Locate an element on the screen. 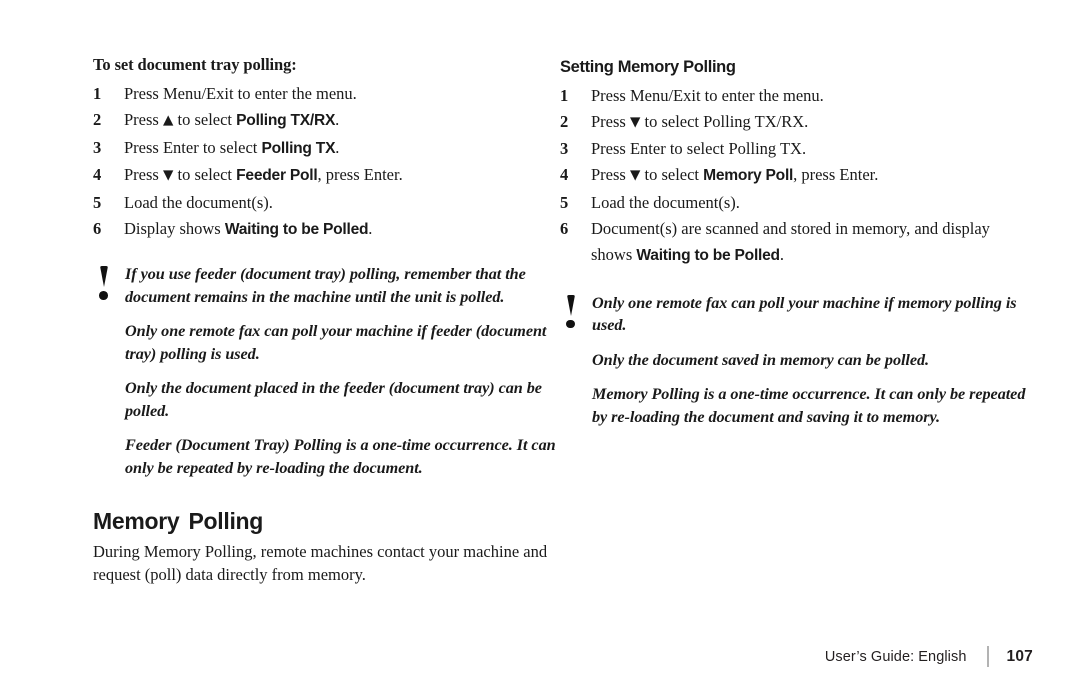 Image resolution: width=1080 pixels, height=698 pixels. step-text-run: to select Polling TX/RX. is located at coordinates (724, 122).